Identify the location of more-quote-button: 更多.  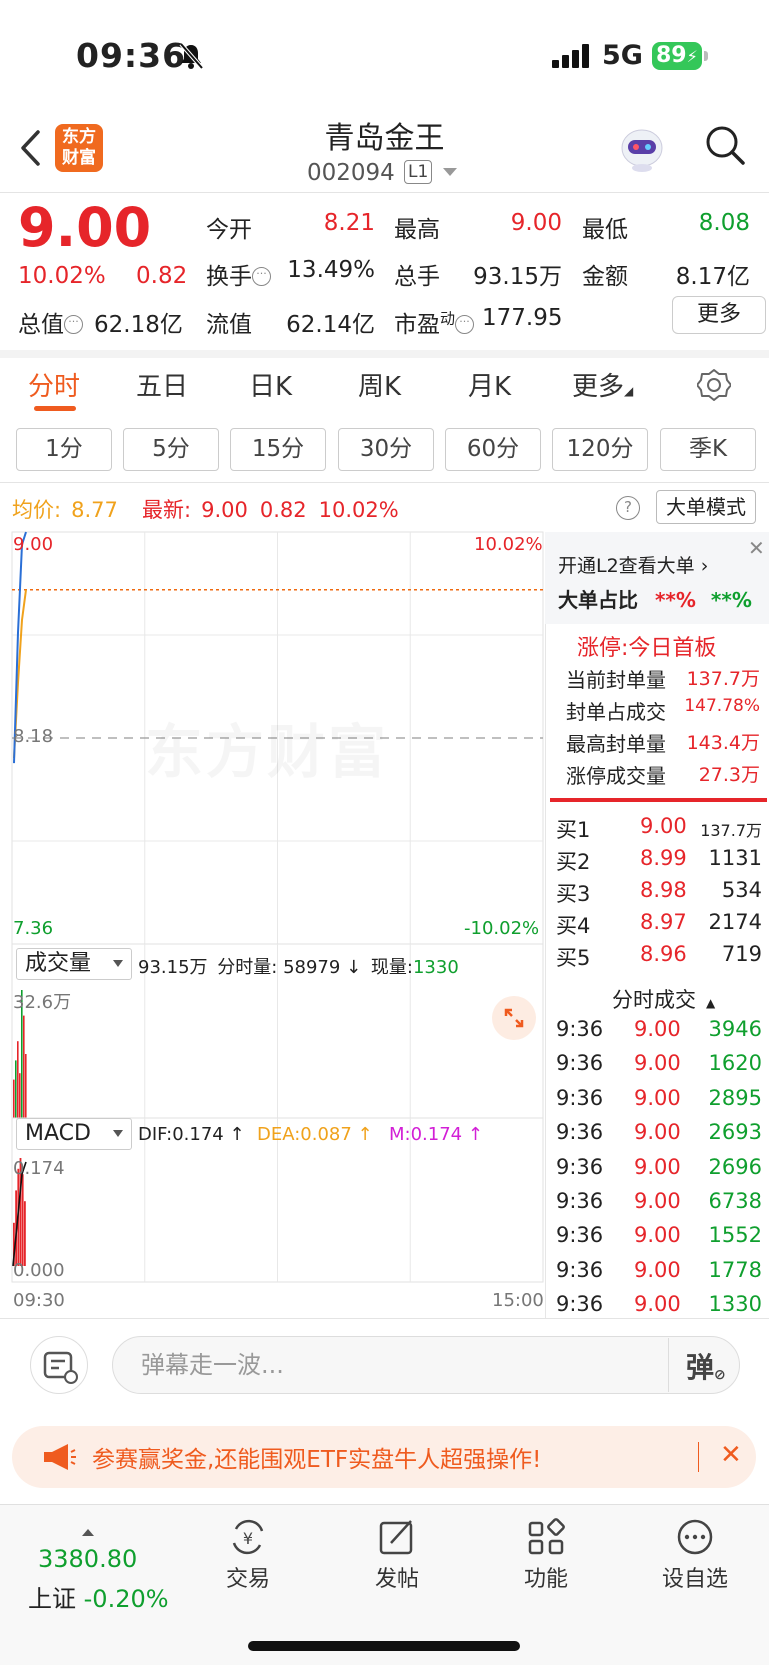
(719, 315).